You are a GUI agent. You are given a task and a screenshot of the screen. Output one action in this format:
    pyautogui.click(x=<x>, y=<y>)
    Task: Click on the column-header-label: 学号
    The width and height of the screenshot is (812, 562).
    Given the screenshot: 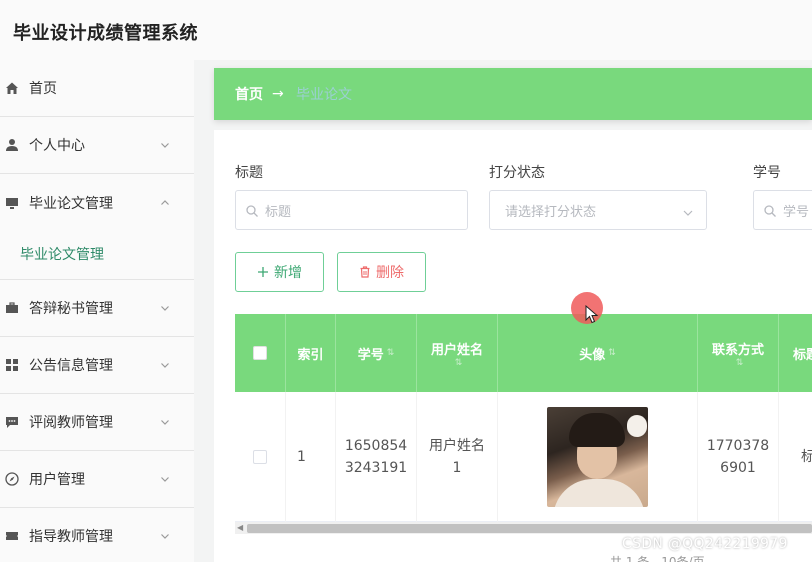 What is the action you would take?
    pyautogui.click(x=370, y=355)
    